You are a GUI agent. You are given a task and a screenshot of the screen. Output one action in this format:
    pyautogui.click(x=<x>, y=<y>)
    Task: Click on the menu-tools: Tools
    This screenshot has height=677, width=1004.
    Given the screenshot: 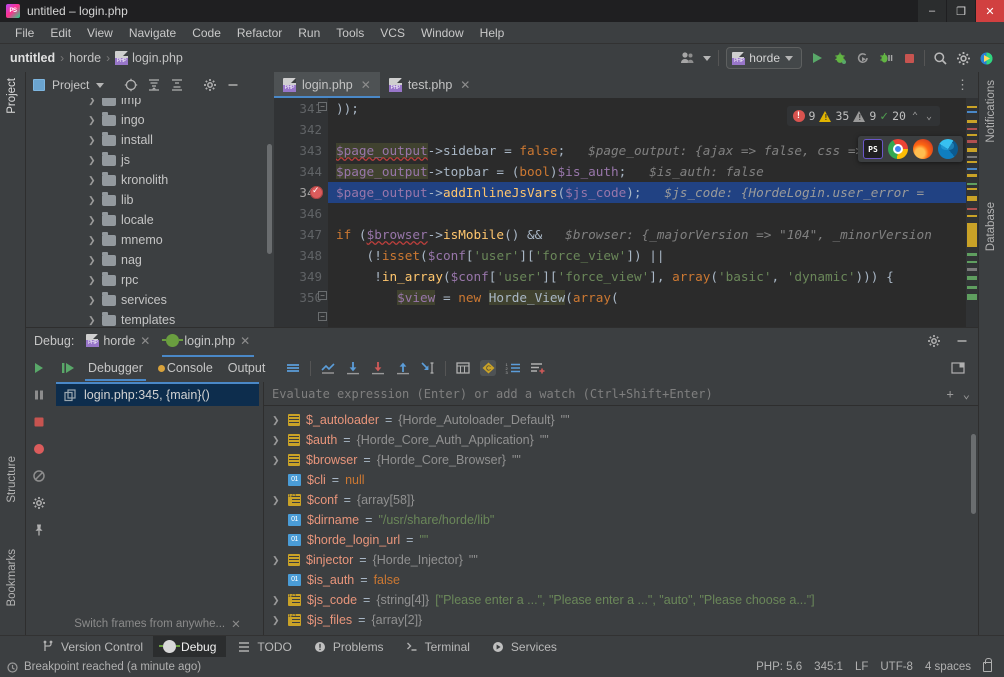 What is the action you would take?
    pyautogui.click(x=350, y=33)
    